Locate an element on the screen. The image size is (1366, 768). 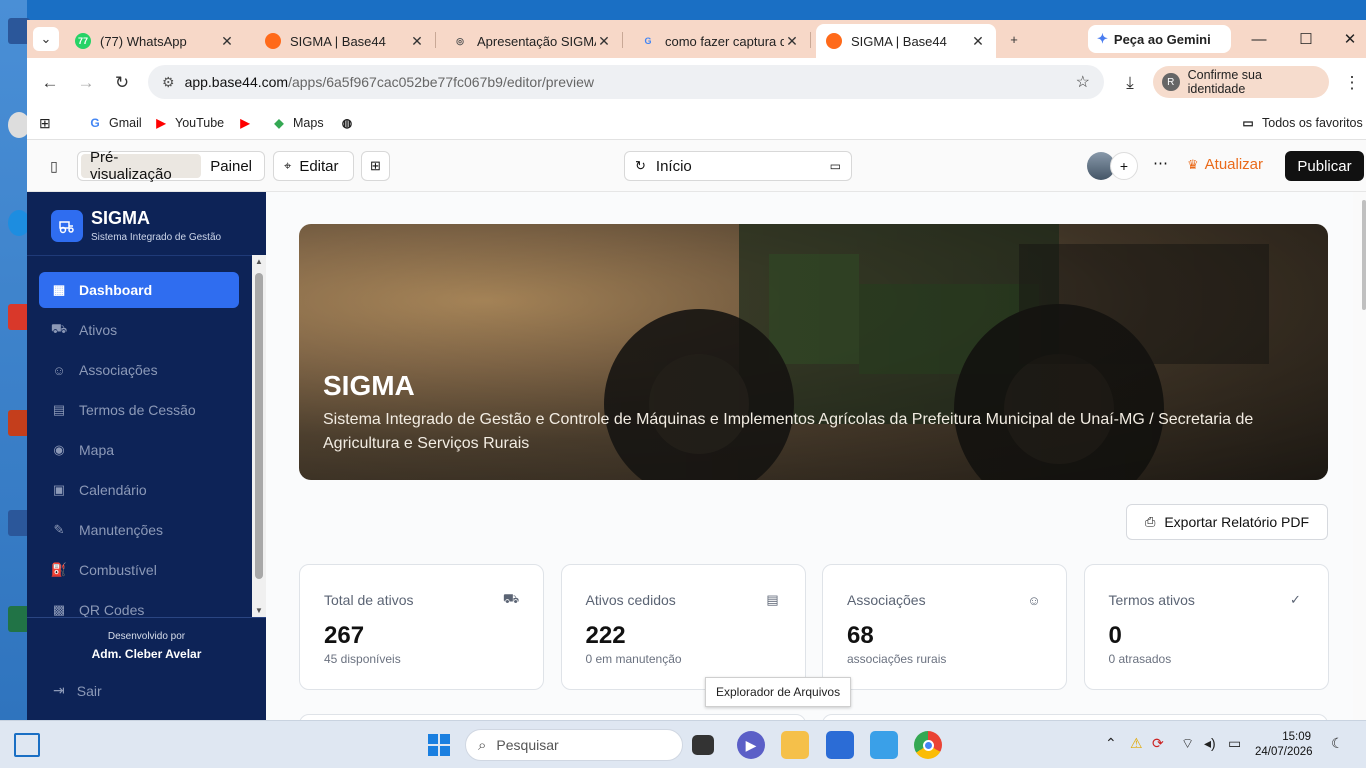
sidebar-item-calend-rio: ▣ Calendário is located at coordinates (139, 490).